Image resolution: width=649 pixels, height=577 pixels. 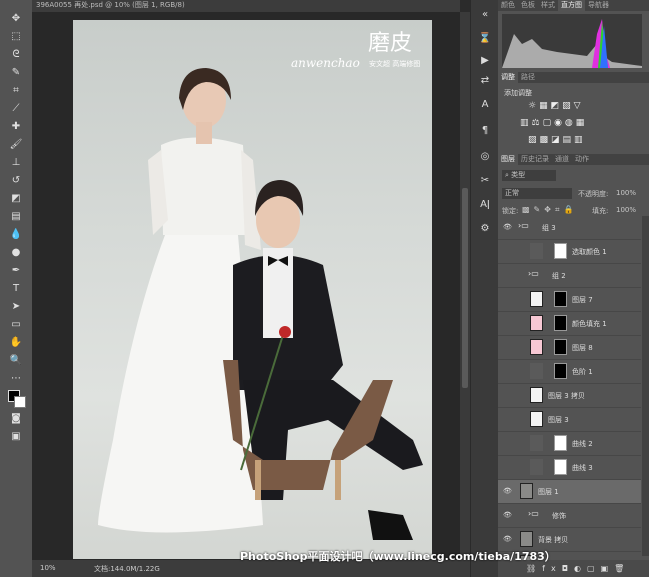 I want to click on adjustment-icons-row1: ☼▦◩▧▽, so click(x=556, y=106).